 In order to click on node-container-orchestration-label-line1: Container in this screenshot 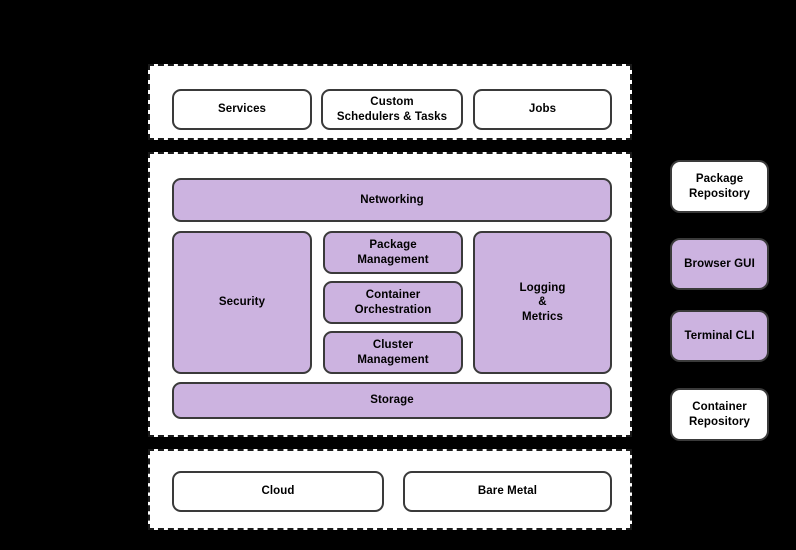, I will do `click(393, 295)`.